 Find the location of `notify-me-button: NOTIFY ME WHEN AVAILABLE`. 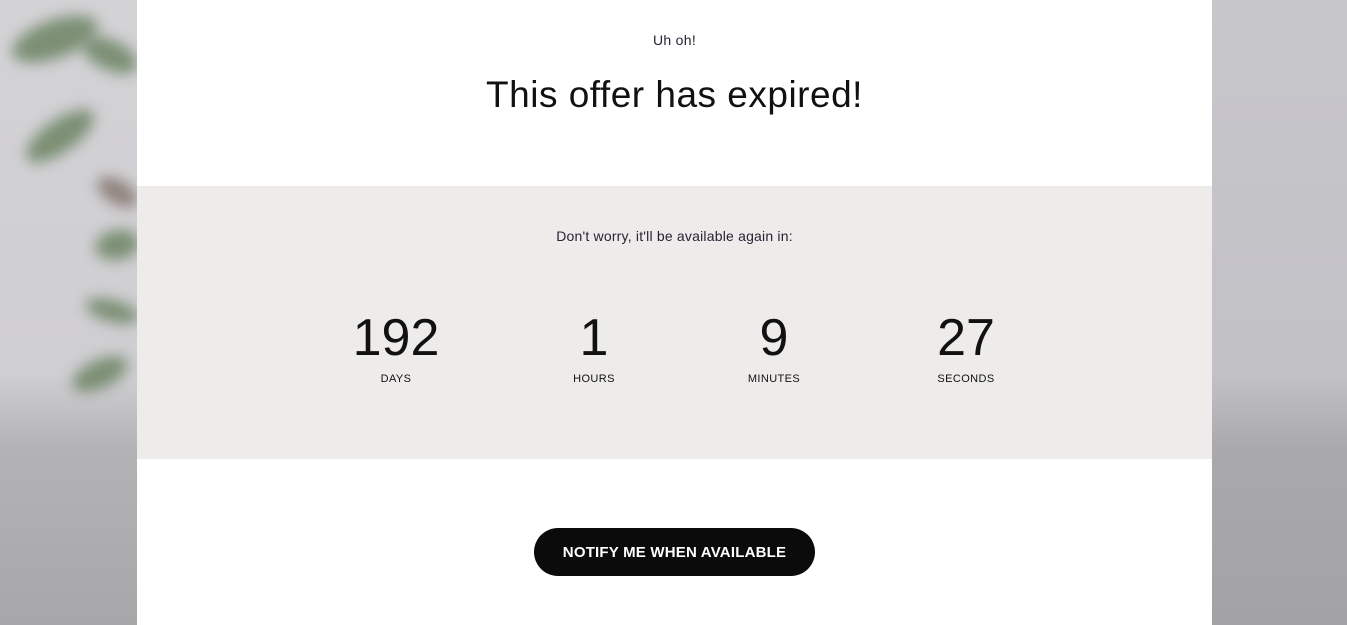

notify-me-button: NOTIFY ME WHEN AVAILABLE is located at coordinates (674, 552).